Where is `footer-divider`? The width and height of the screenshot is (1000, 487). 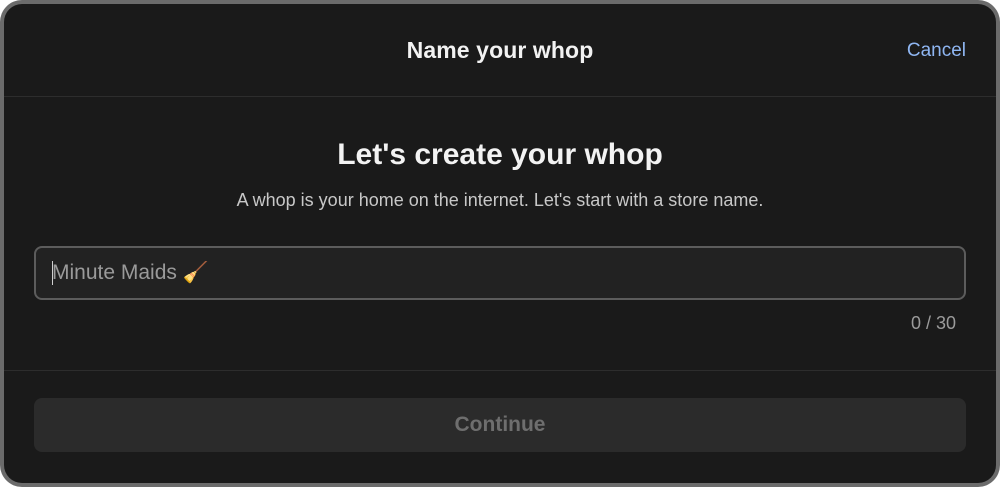
footer-divider is located at coordinates (500, 370).